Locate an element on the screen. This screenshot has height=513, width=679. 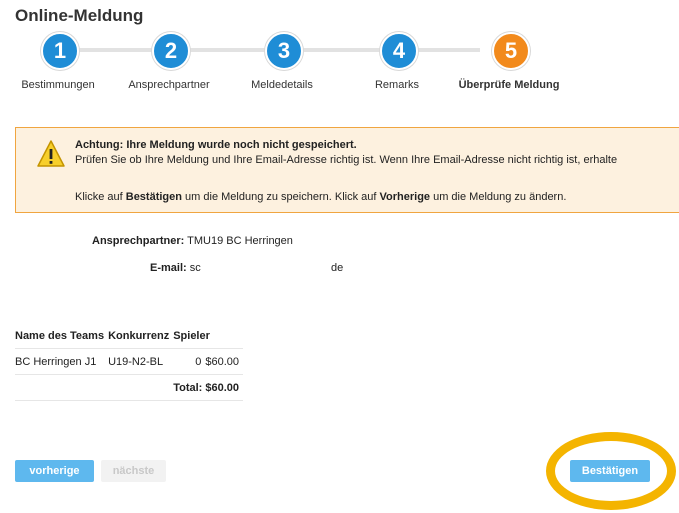
email-value-end: de is located at coordinates (337, 268).